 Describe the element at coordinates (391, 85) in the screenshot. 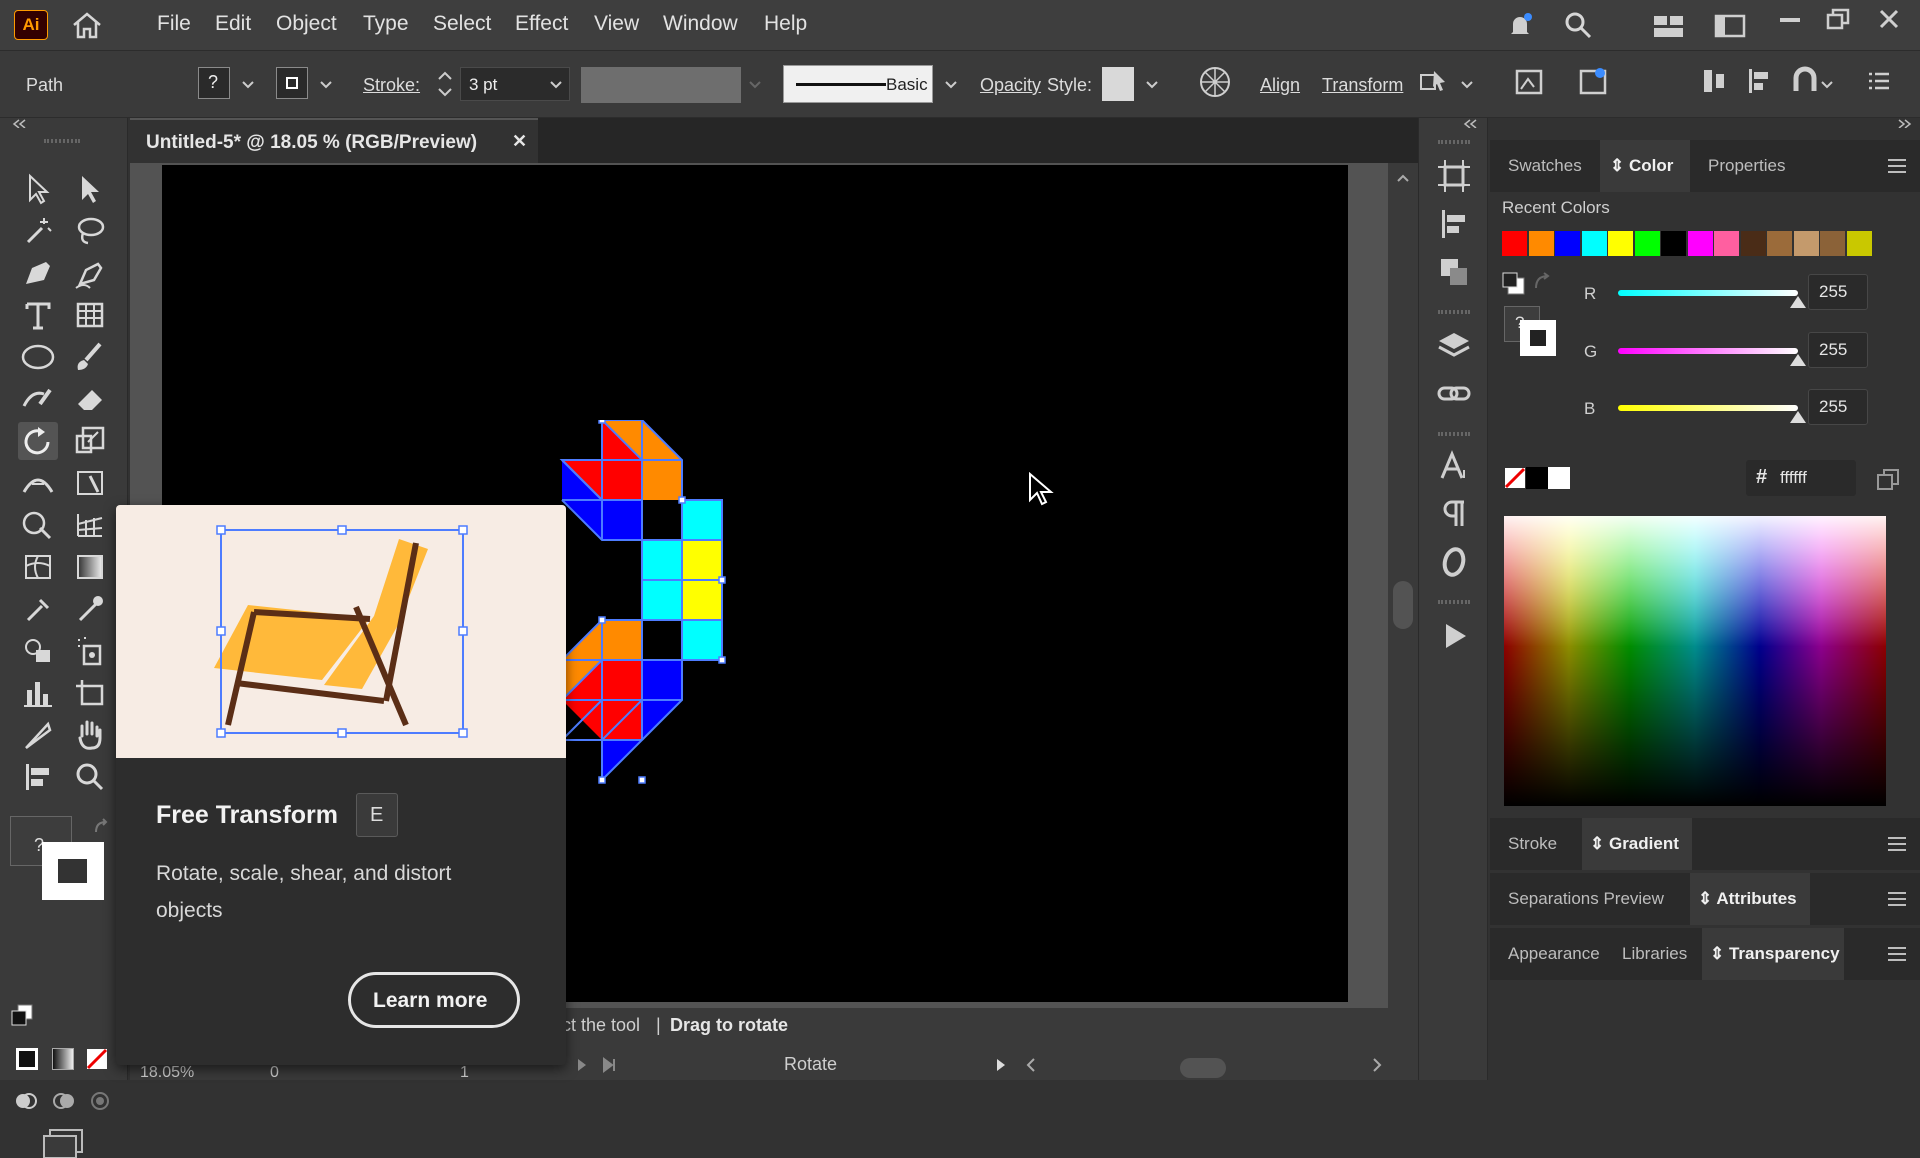

I see `stroke-label: Stroke:` at that location.